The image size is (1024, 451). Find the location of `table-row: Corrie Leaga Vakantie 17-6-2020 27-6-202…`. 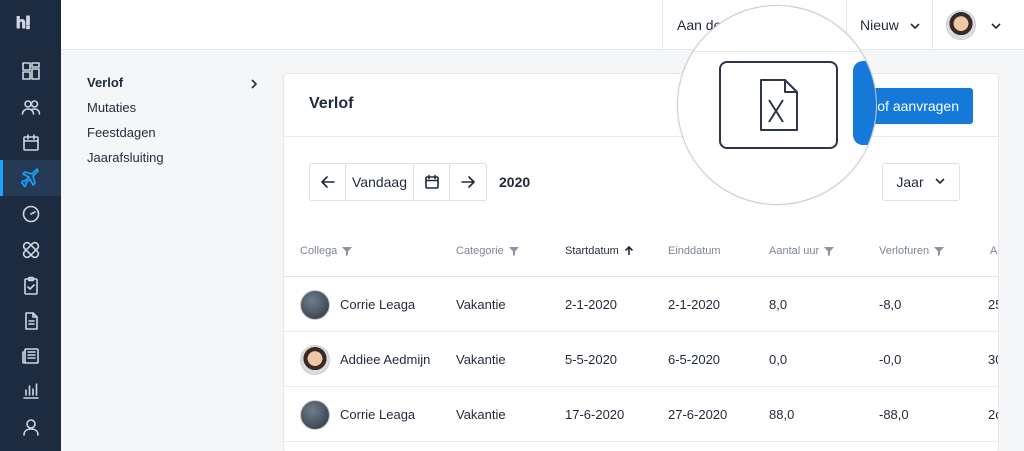

table-row: Corrie Leaga Vakantie 17-6-2020 27-6-202… is located at coordinates (641, 414).